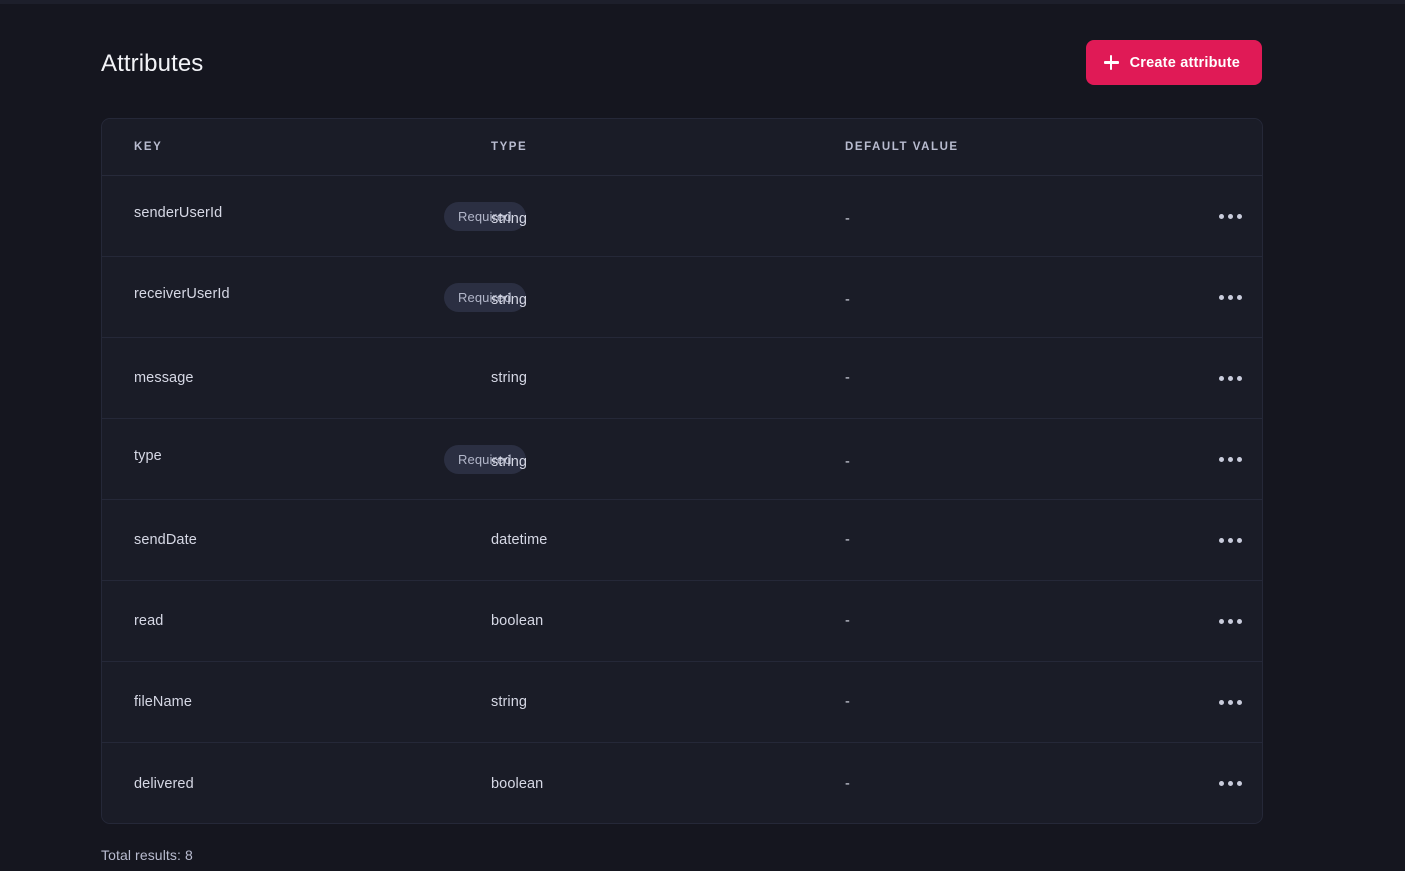  What do you see at coordinates (1184, 62) in the screenshot?
I see `create-attribute-label: Create attribute` at bounding box center [1184, 62].